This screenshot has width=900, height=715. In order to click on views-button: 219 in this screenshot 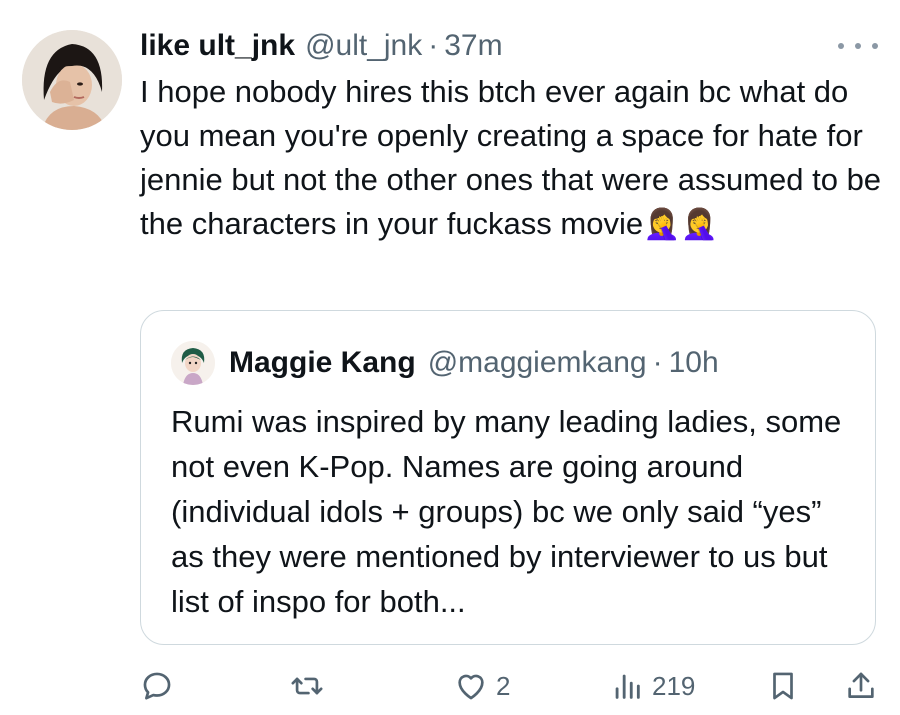, I will do `click(652, 686)`.